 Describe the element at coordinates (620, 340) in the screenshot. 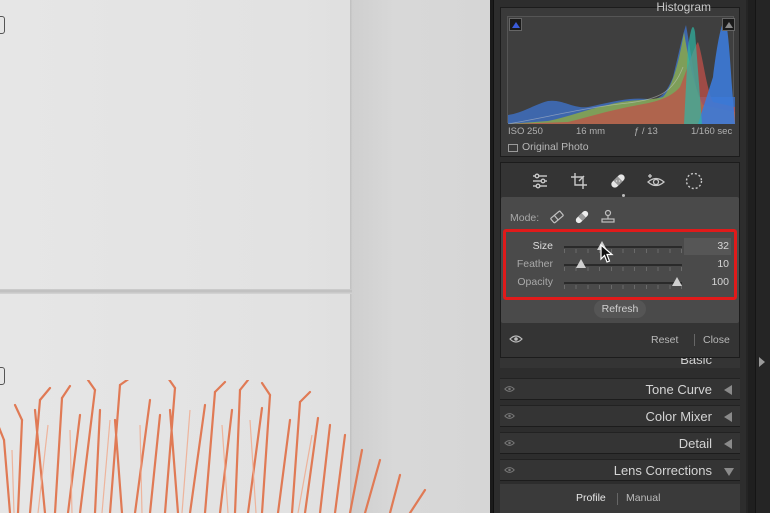

I see `healing-footer: Reset Close` at that location.